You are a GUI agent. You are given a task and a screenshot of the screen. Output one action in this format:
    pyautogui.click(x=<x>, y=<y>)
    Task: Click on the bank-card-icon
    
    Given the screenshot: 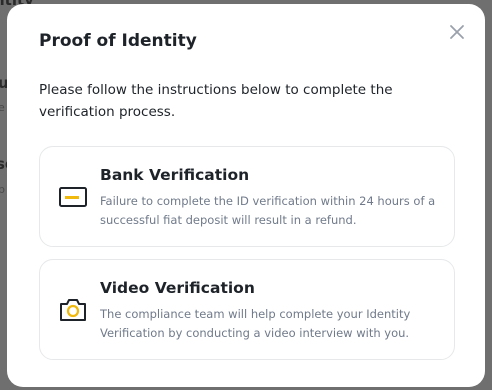 What is the action you would take?
    pyautogui.click(x=73, y=197)
    